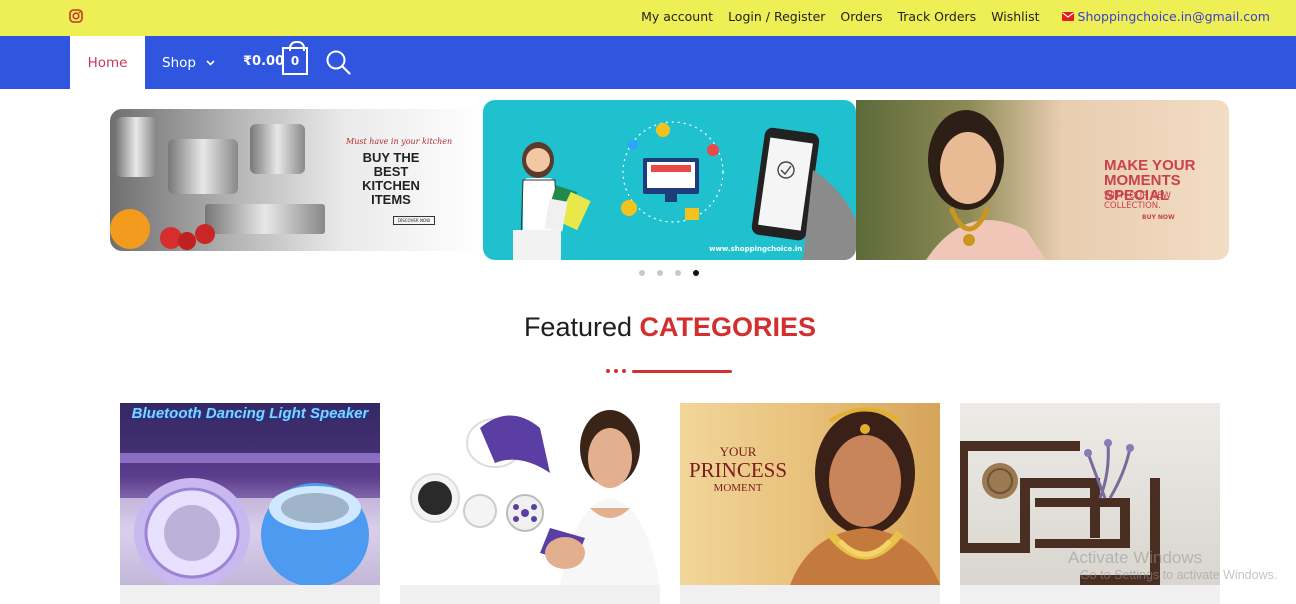 Image resolution: width=1296 pixels, height=604 pixels. What do you see at coordinates (210, 62) in the screenshot?
I see `chevron-down-icon` at bounding box center [210, 62].